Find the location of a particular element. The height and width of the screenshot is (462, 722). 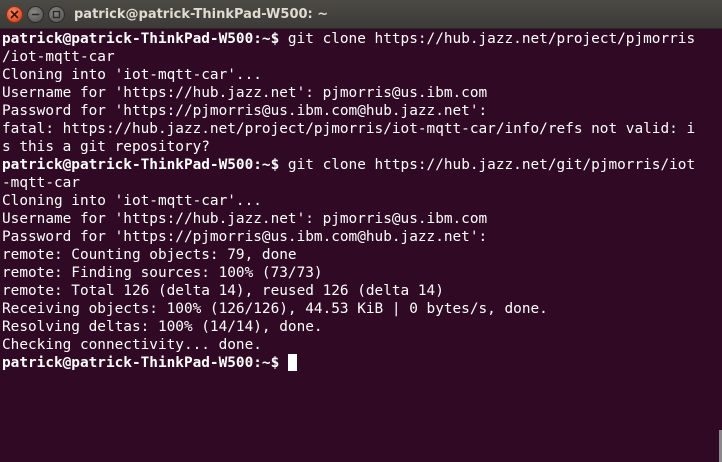

terminal-line: Resolving deltas: 100% (14/14), done. is located at coordinates (360, 327).